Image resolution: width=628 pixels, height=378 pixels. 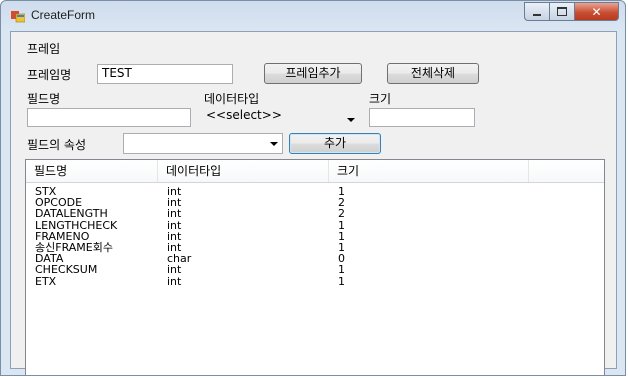 I want to click on app-icon, so click(x=18, y=17).